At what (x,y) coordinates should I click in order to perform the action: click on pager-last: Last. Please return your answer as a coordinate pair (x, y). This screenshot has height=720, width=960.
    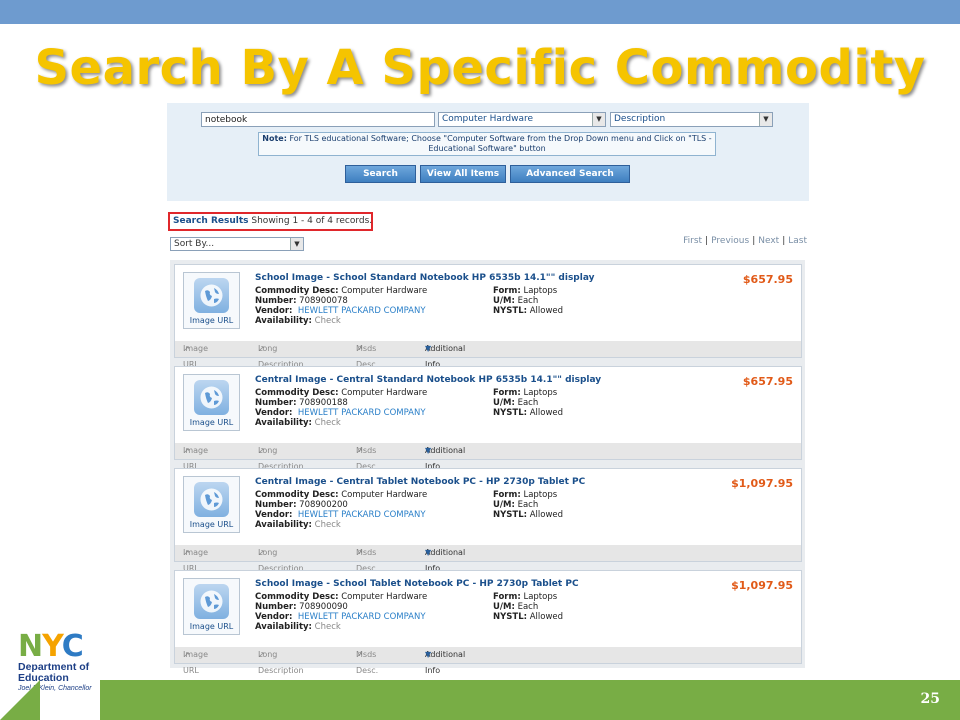
    Looking at the image, I should click on (797, 241).